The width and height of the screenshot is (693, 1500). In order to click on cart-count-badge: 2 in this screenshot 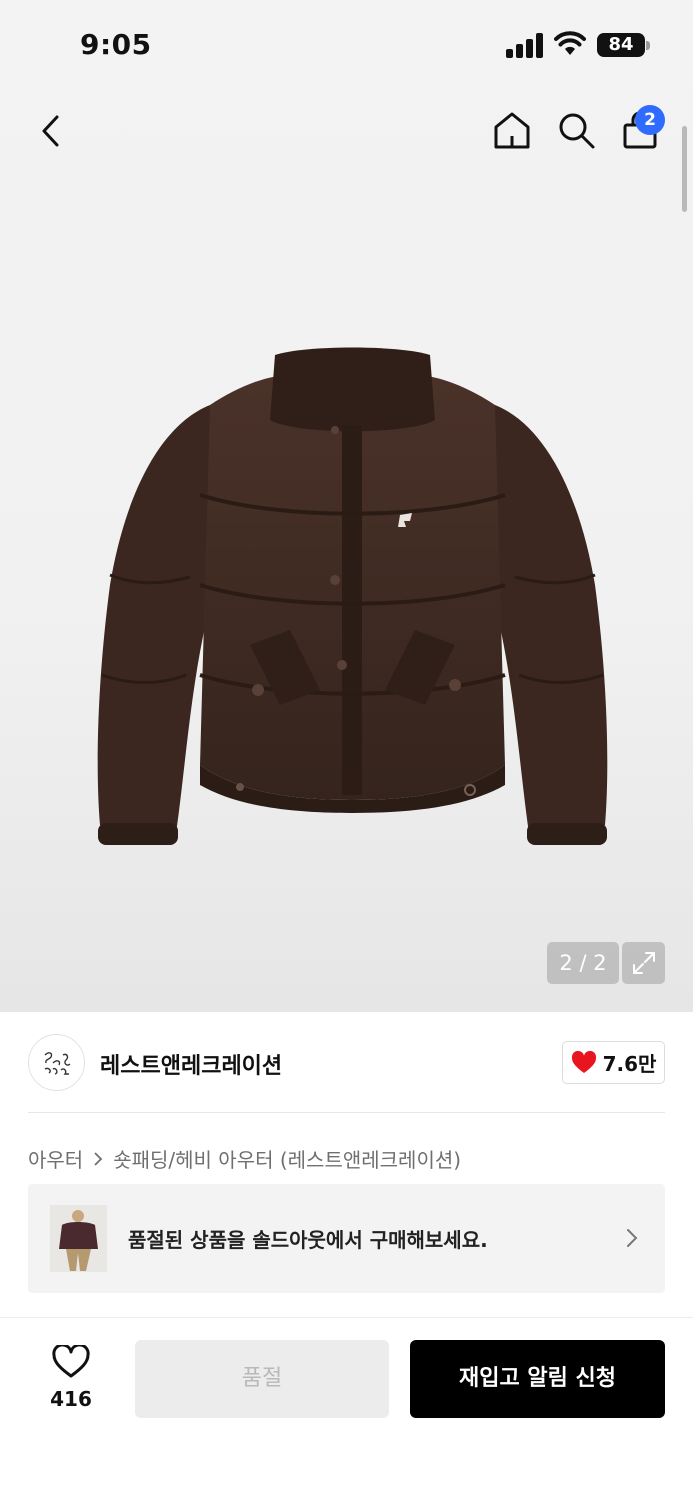, I will do `click(650, 120)`.